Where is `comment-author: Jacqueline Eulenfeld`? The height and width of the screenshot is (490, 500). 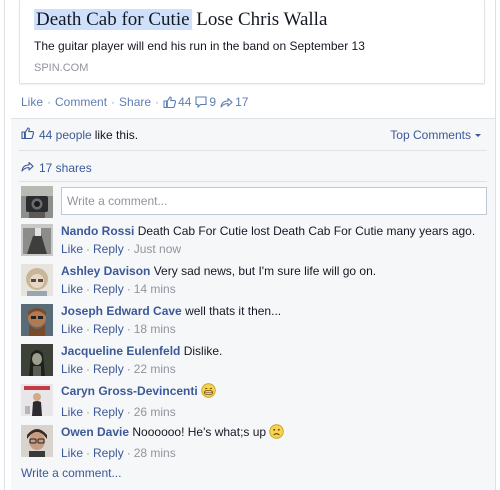
comment-author: Jacqueline Eulenfeld is located at coordinates (120, 351).